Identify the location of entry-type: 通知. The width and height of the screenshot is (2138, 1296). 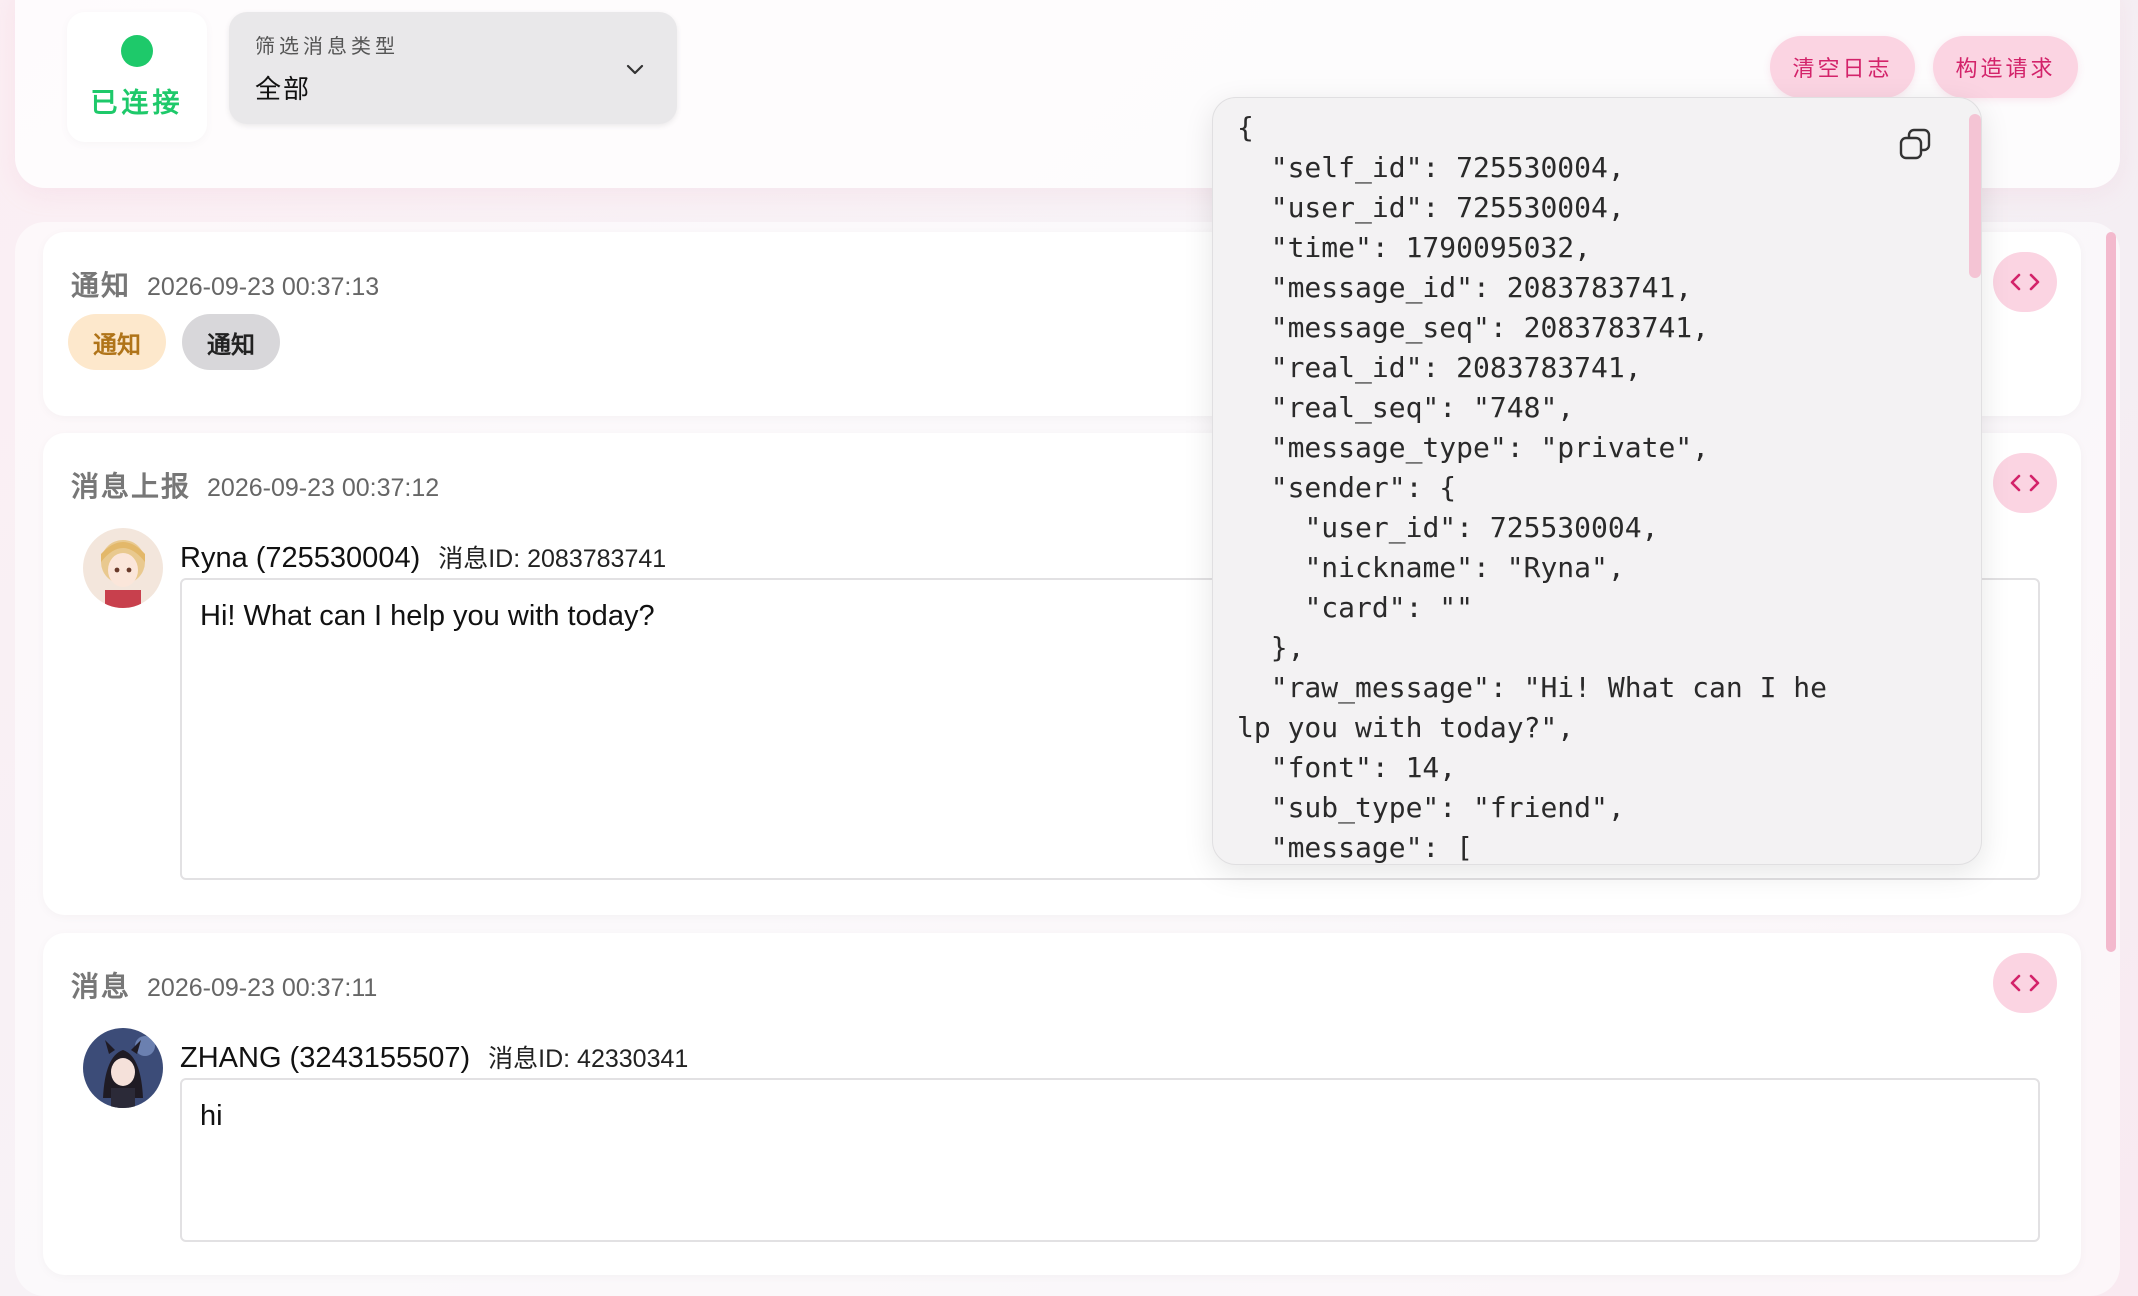
(101, 285).